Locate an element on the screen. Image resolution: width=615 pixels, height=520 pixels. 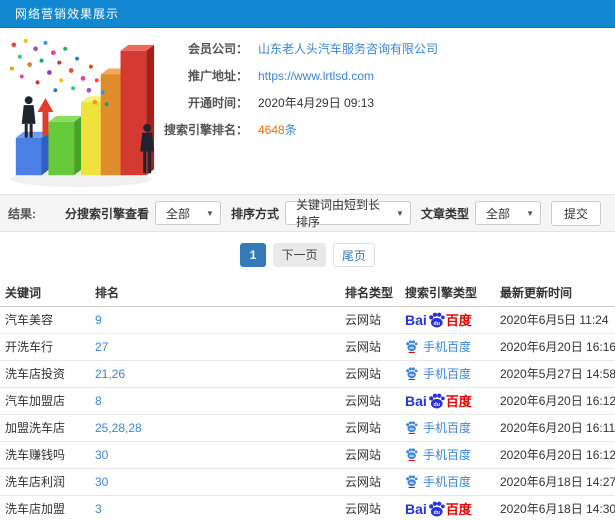
sort-select: 关键词由短到长排序 ▼ is located at coordinates (347, 213).